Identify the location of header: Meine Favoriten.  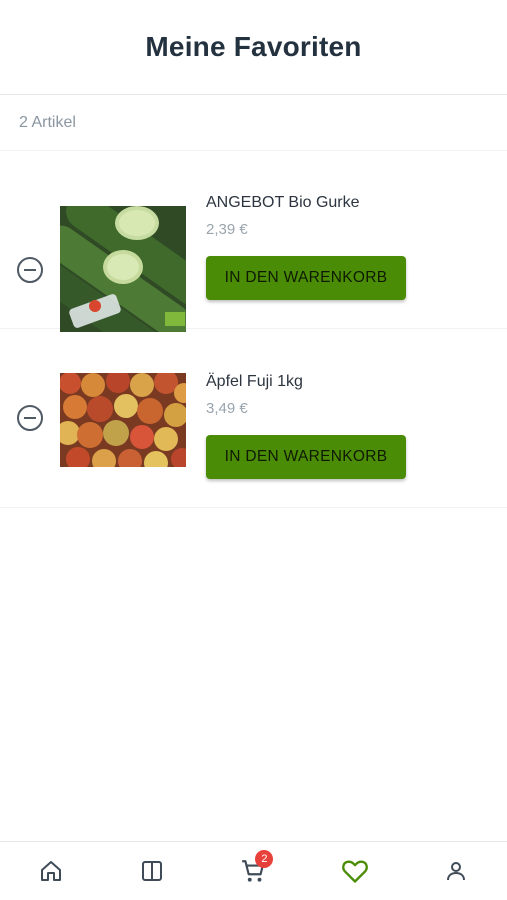
(253, 47).